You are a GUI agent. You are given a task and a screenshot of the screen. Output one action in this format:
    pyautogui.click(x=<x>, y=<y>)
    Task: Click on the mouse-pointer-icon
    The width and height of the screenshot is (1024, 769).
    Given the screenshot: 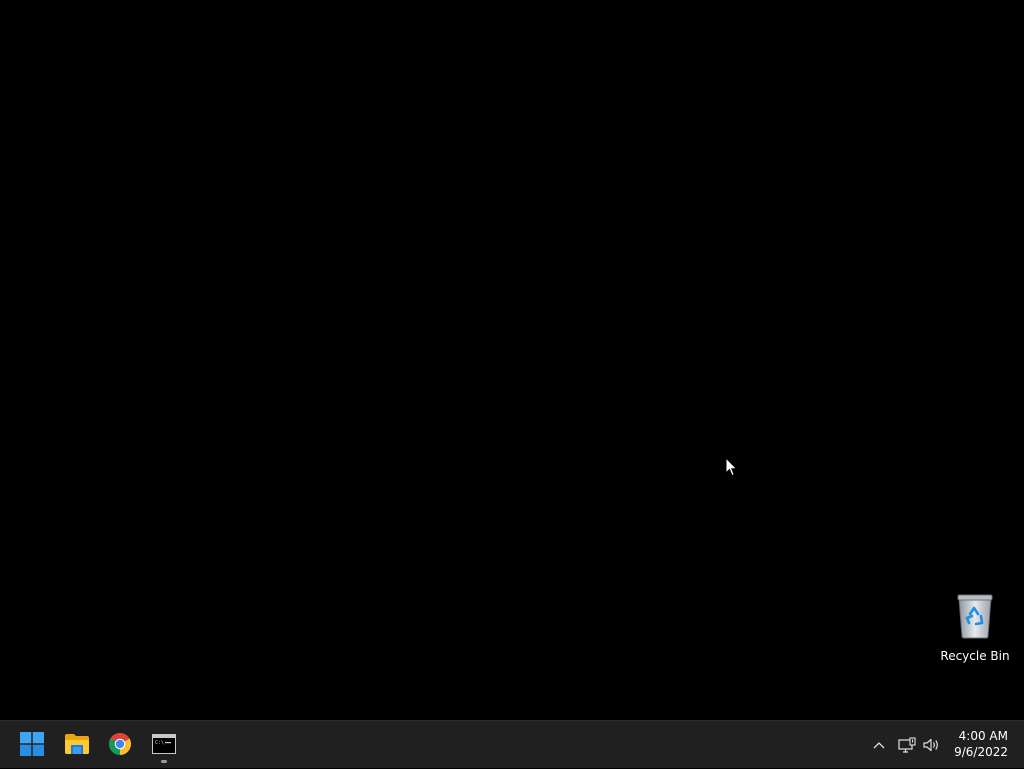 What is the action you would take?
    pyautogui.click(x=731, y=466)
    